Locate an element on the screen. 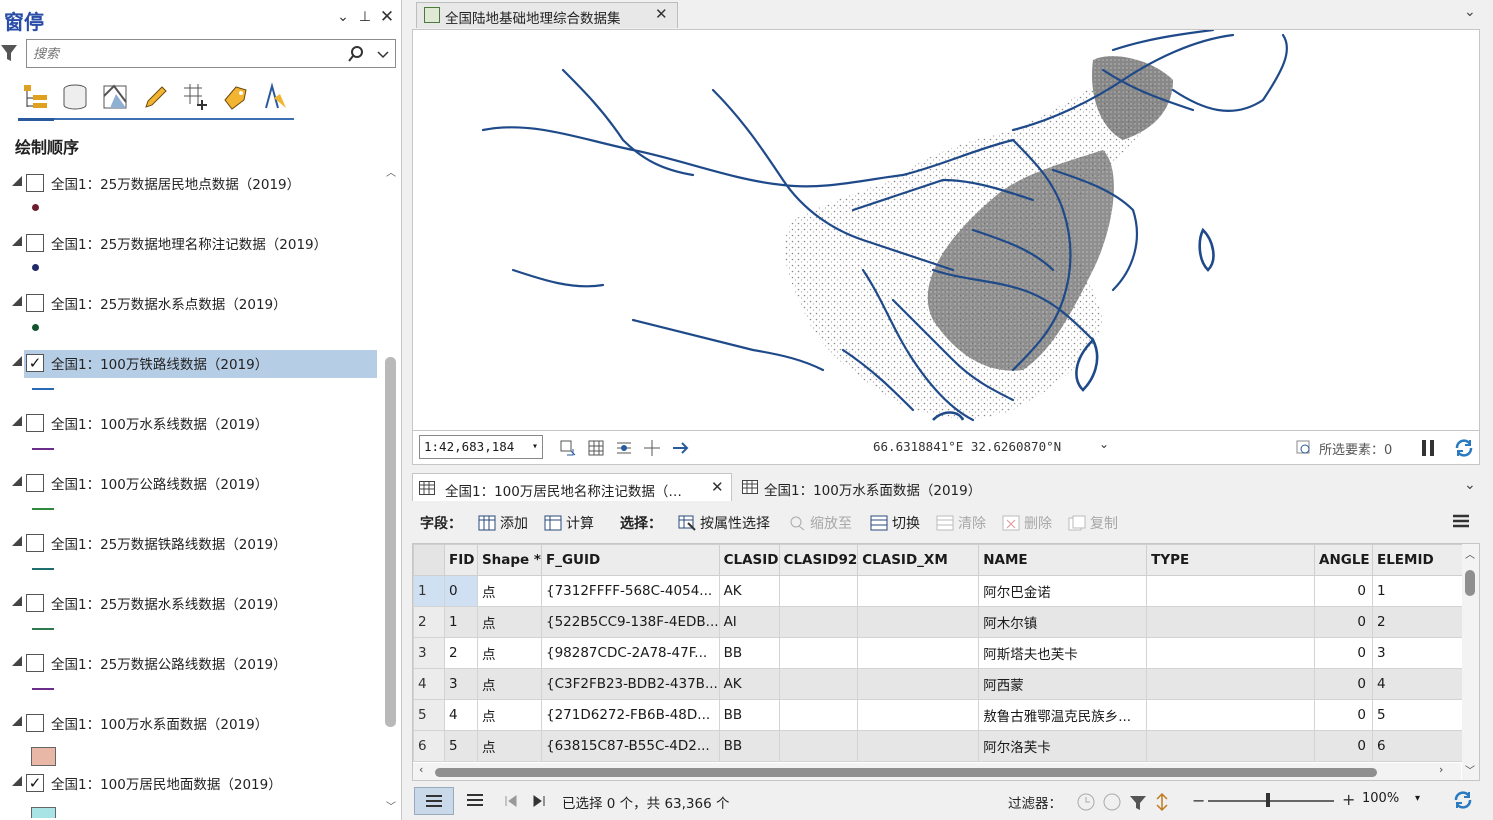 This screenshot has height=820, width=1493. list-by-labeling-icon is located at coordinates (235, 97).